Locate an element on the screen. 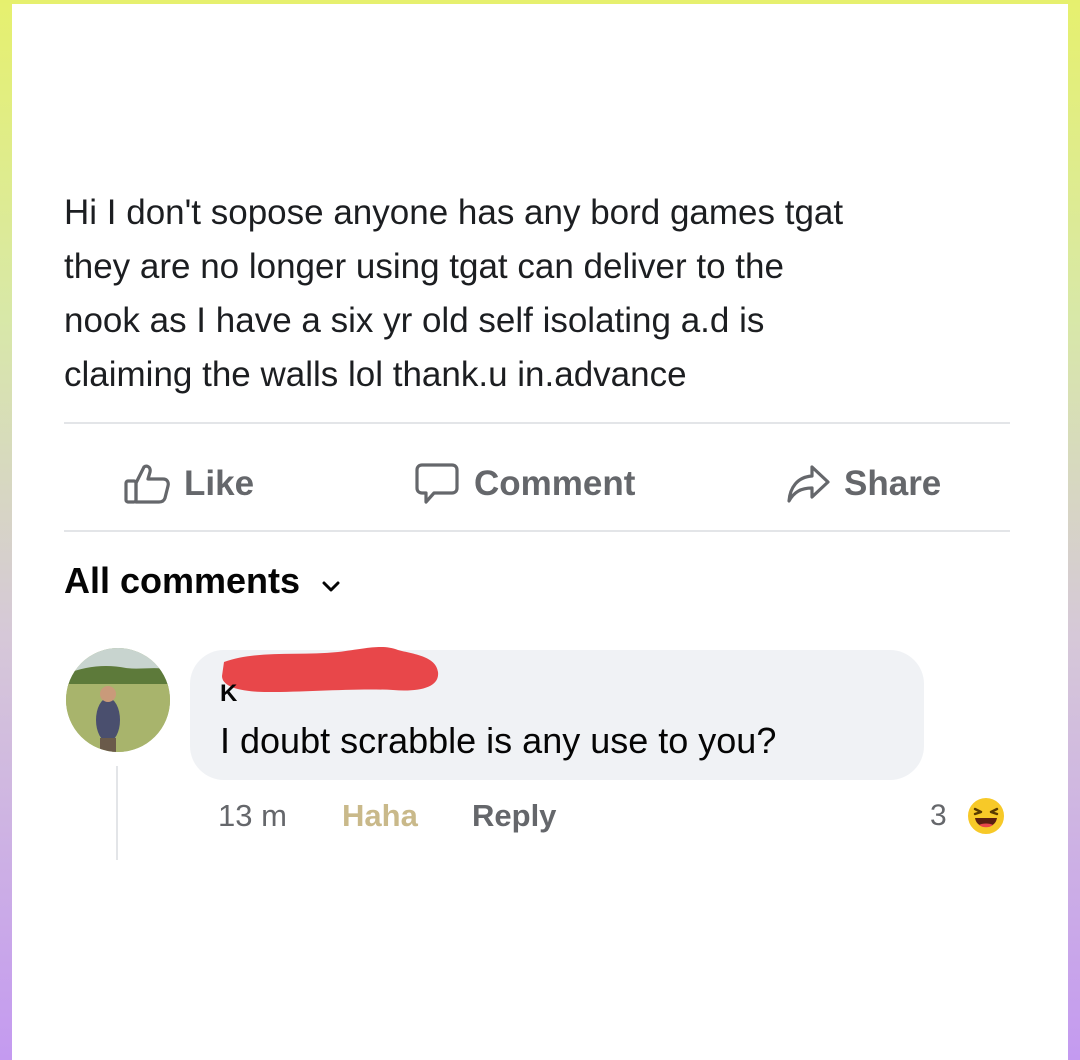 Image resolution: width=1080 pixels, height=1060 pixels. share-label: Share is located at coordinates (893, 483).